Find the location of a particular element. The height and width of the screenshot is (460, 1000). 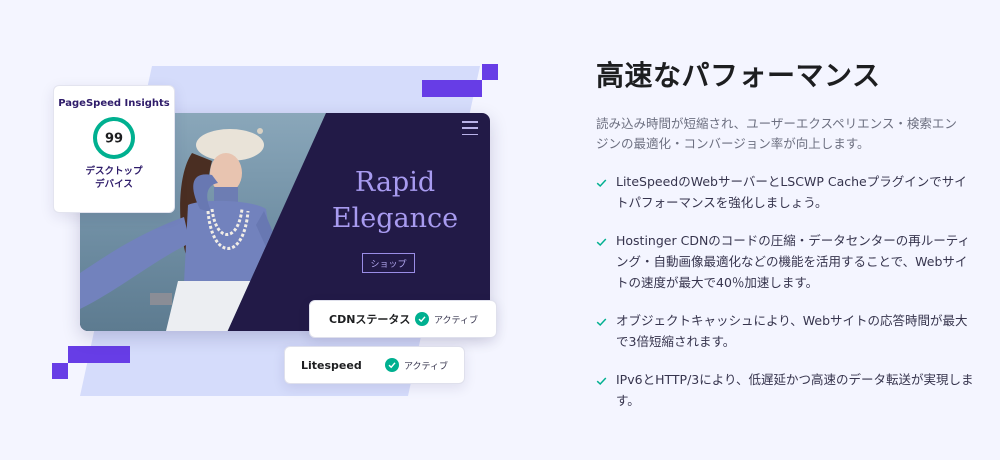

feature-text: オブジェクトキャッシュにより、Webサイトの応答時間が最大で3倍短縮されます。 is located at coordinates (792, 331).